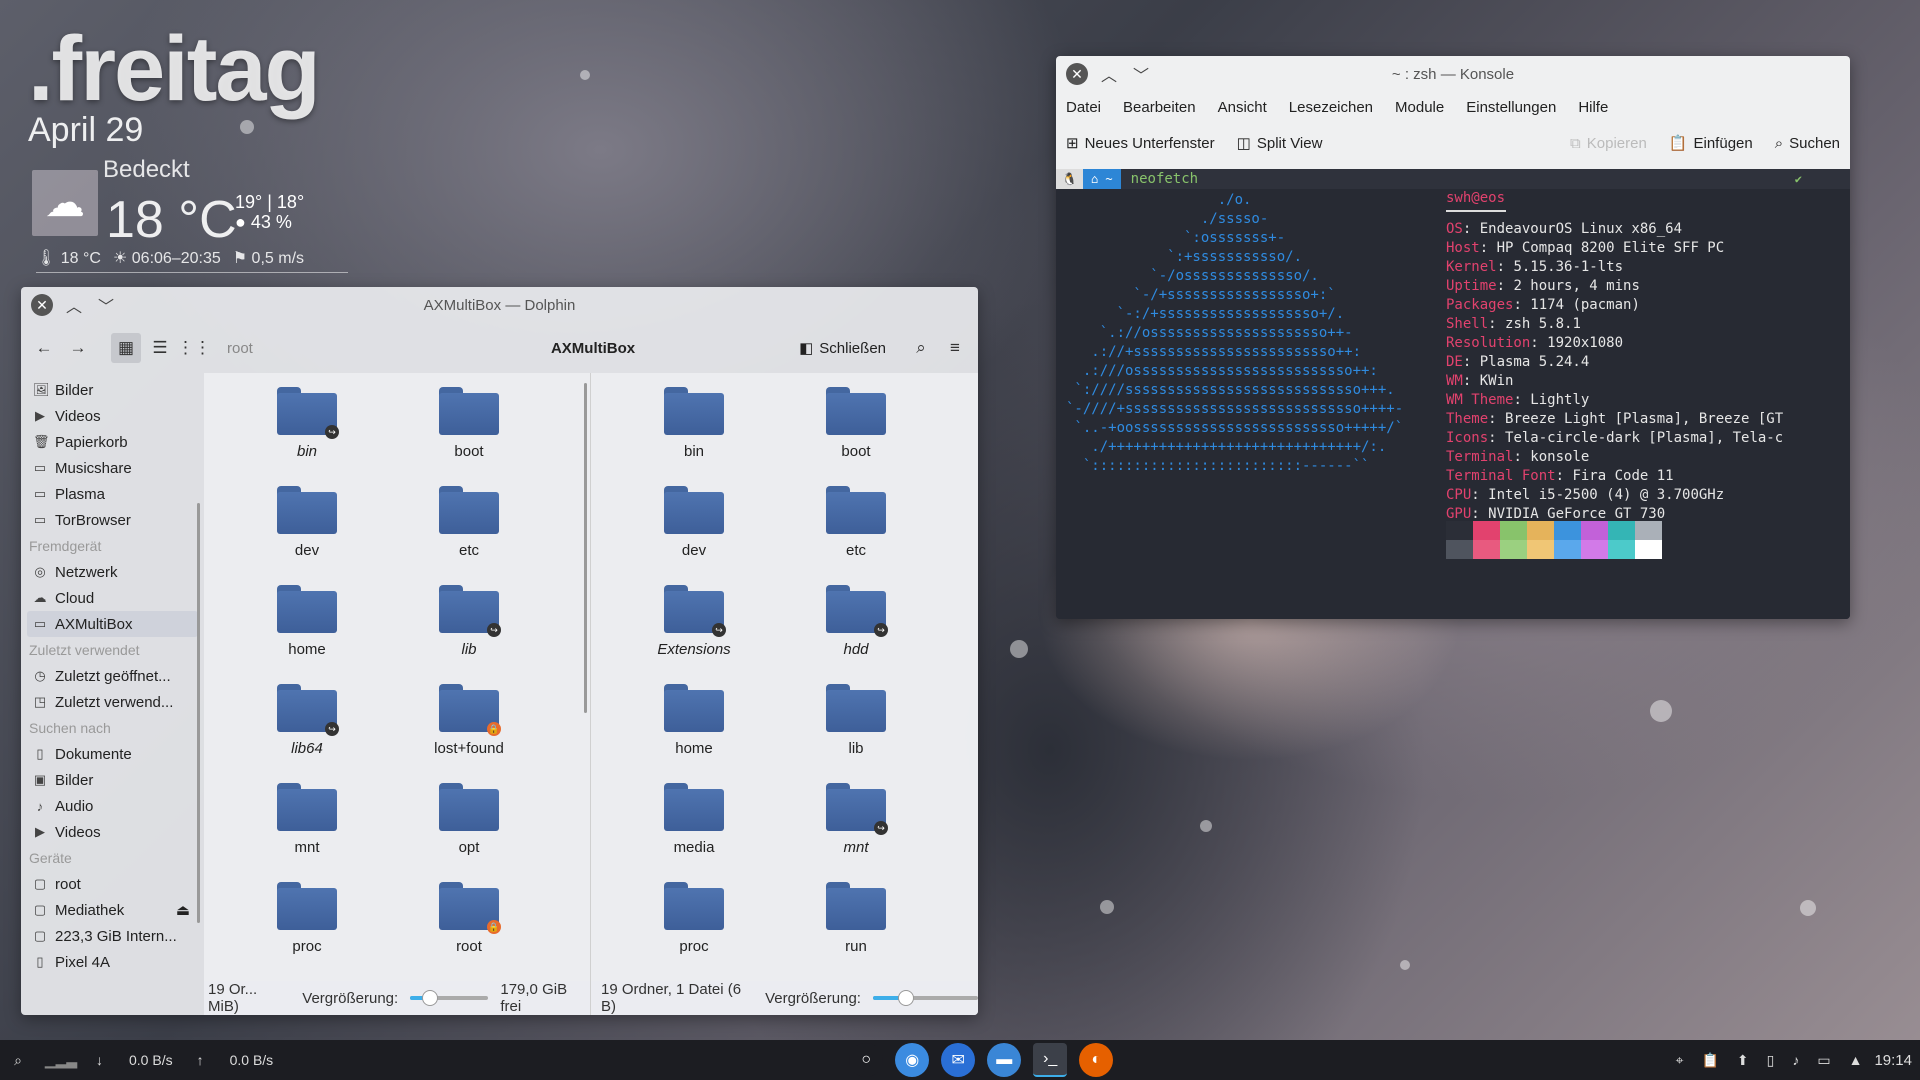 This screenshot has height=1080, width=1920. Describe the element at coordinates (1711, 143) in the screenshot. I see `paste-button: 📋 Einfügen` at that location.